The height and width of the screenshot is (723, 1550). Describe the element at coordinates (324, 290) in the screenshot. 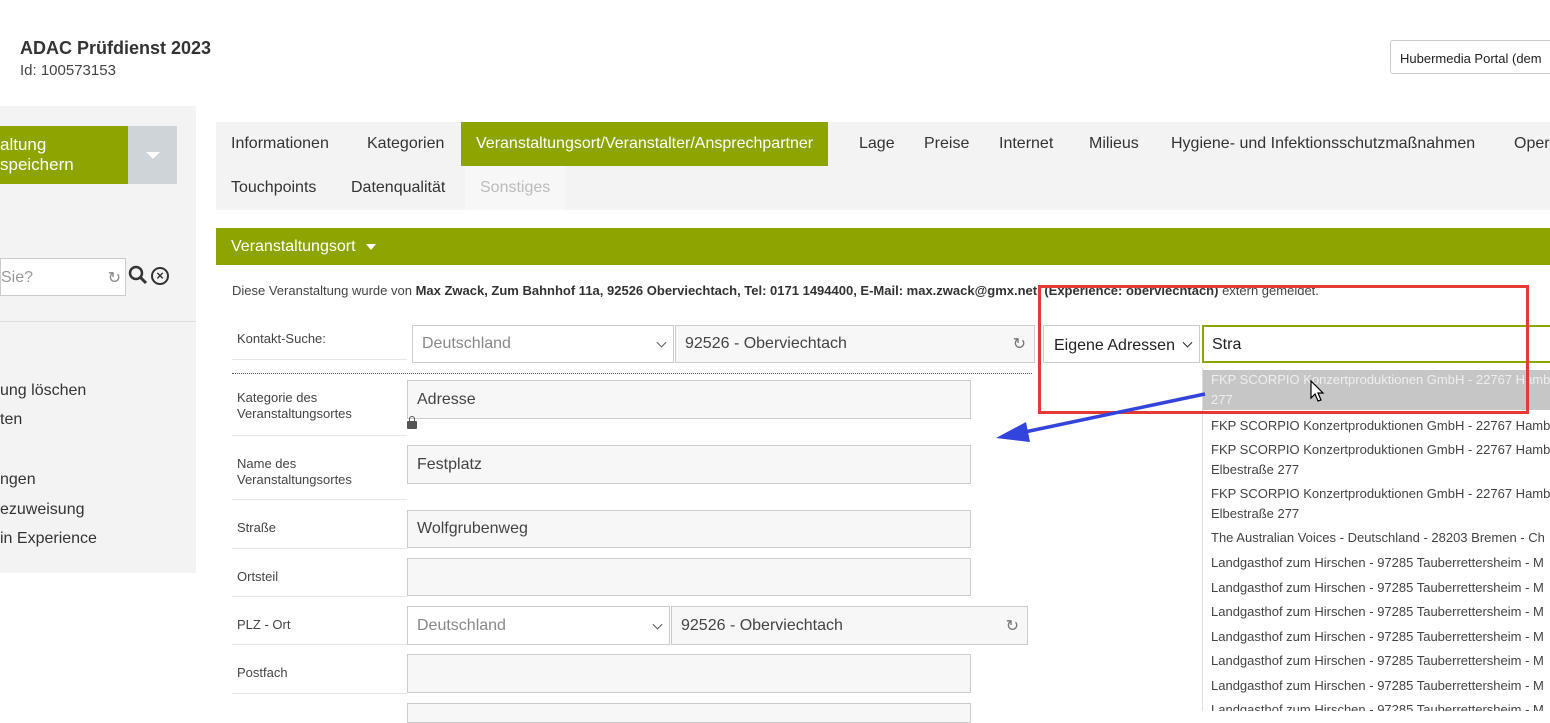

I see `notice-prefix: Diese Veranstaltung wurde von` at that location.